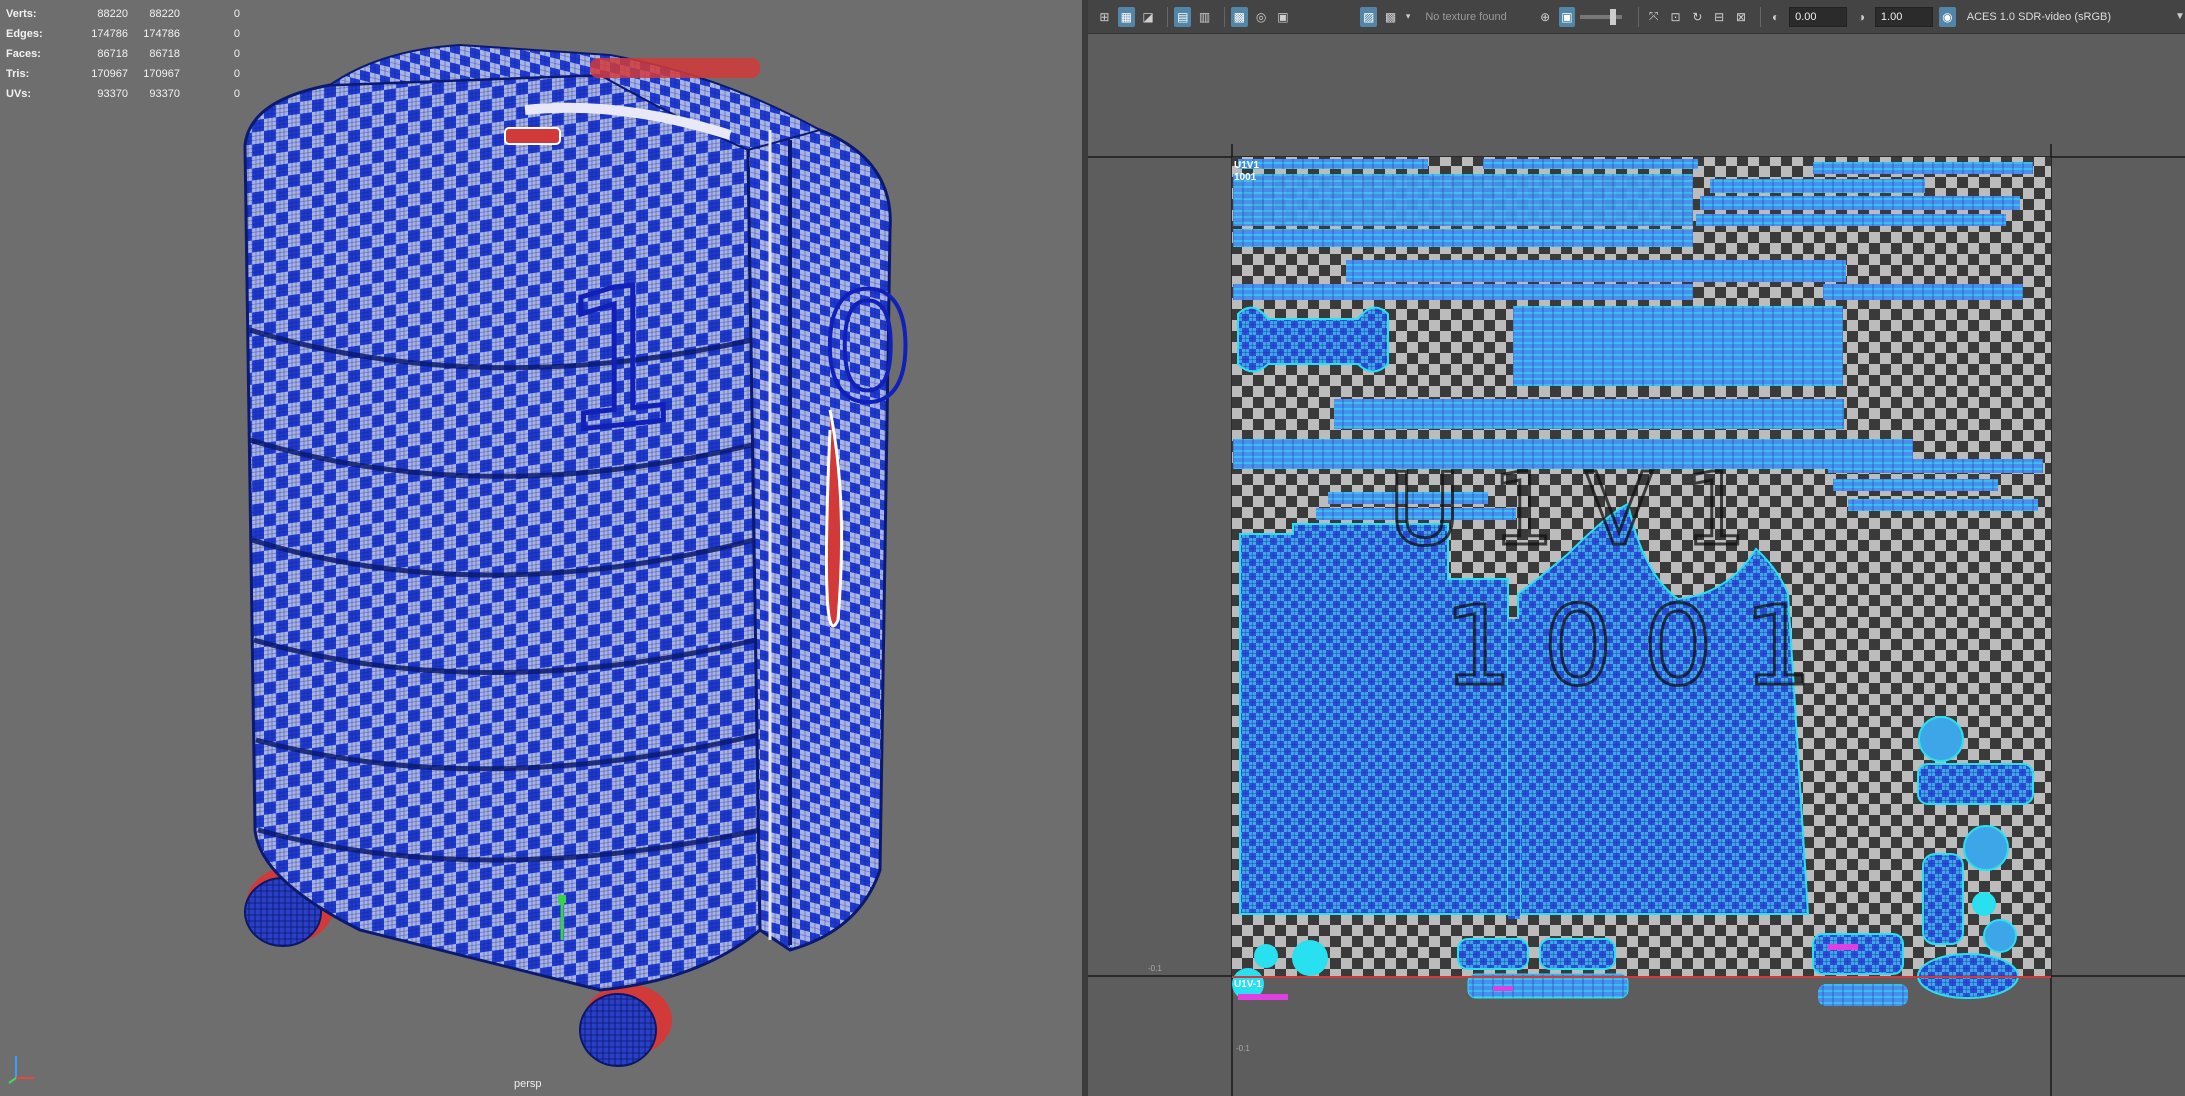  What do you see at coordinates (1408, 17) in the screenshot?
I see `dropdown-arrow-icon: ▾` at bounding box center [1408, 17].